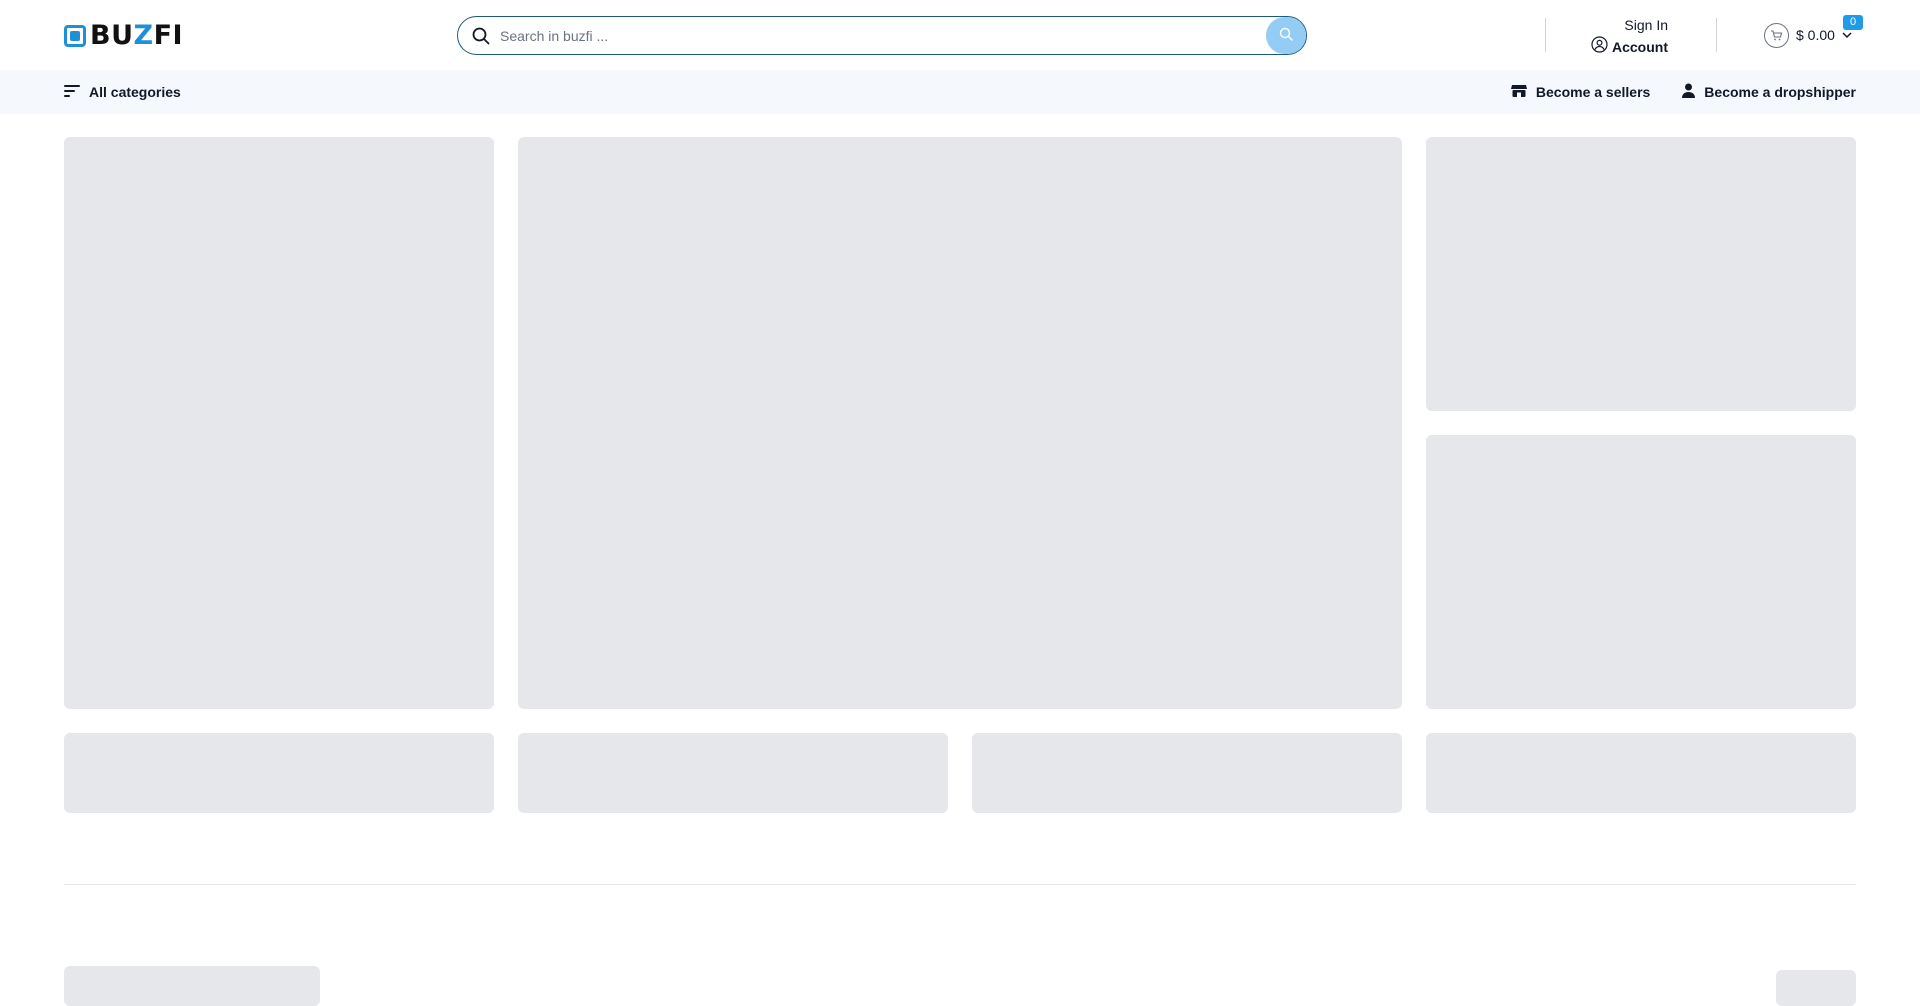 The width and height of the screenshot is (1920, 1006). What do you see at coordinates (1641, 274) in the screenshot?
I see `skeleton-side-banner-top` at bounding box center [1641, 274].